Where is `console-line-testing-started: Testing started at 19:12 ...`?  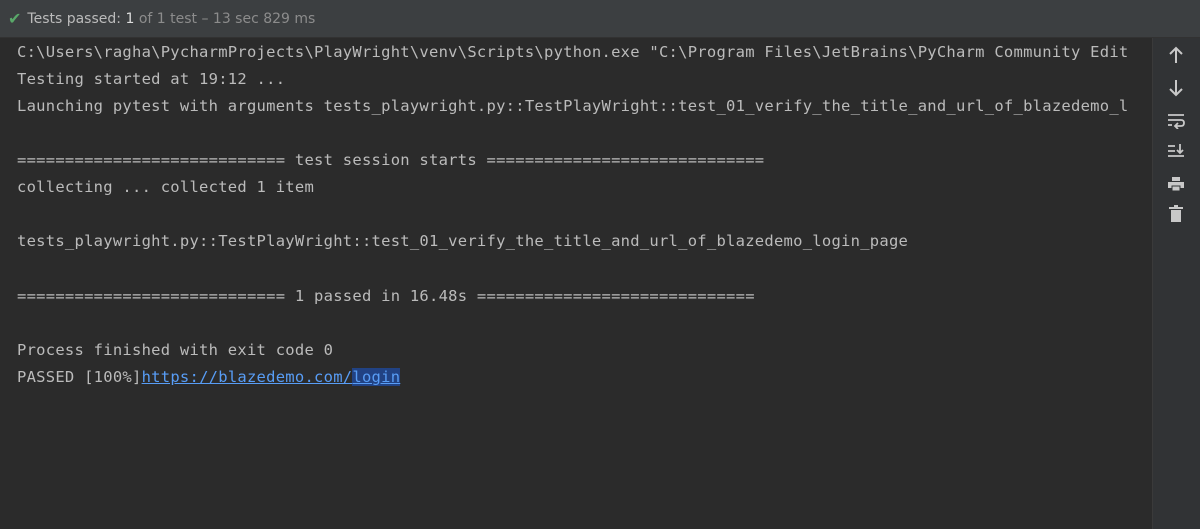 console-line-testing-started: Testing started at 19:12 ... is located at coordinates (151, 79).